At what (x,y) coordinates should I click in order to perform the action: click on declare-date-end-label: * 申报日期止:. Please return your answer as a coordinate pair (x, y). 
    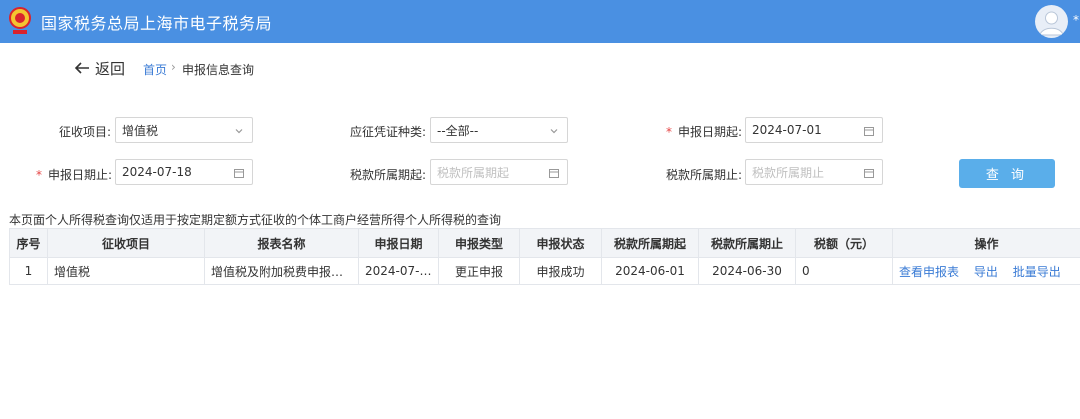
    Looking at the image, I should click on (74, 175).